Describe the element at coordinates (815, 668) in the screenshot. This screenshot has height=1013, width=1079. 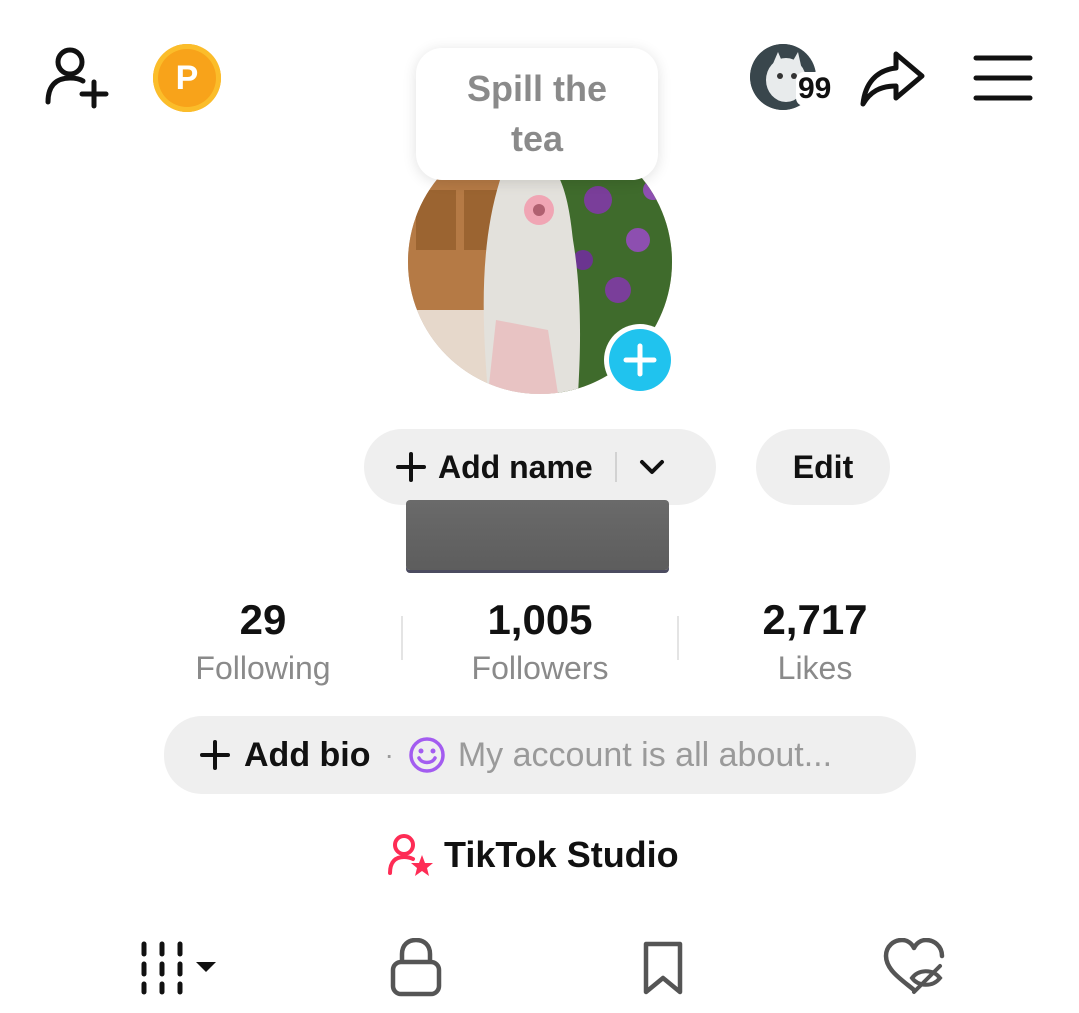
I see `stat-label: Likes` at that location.